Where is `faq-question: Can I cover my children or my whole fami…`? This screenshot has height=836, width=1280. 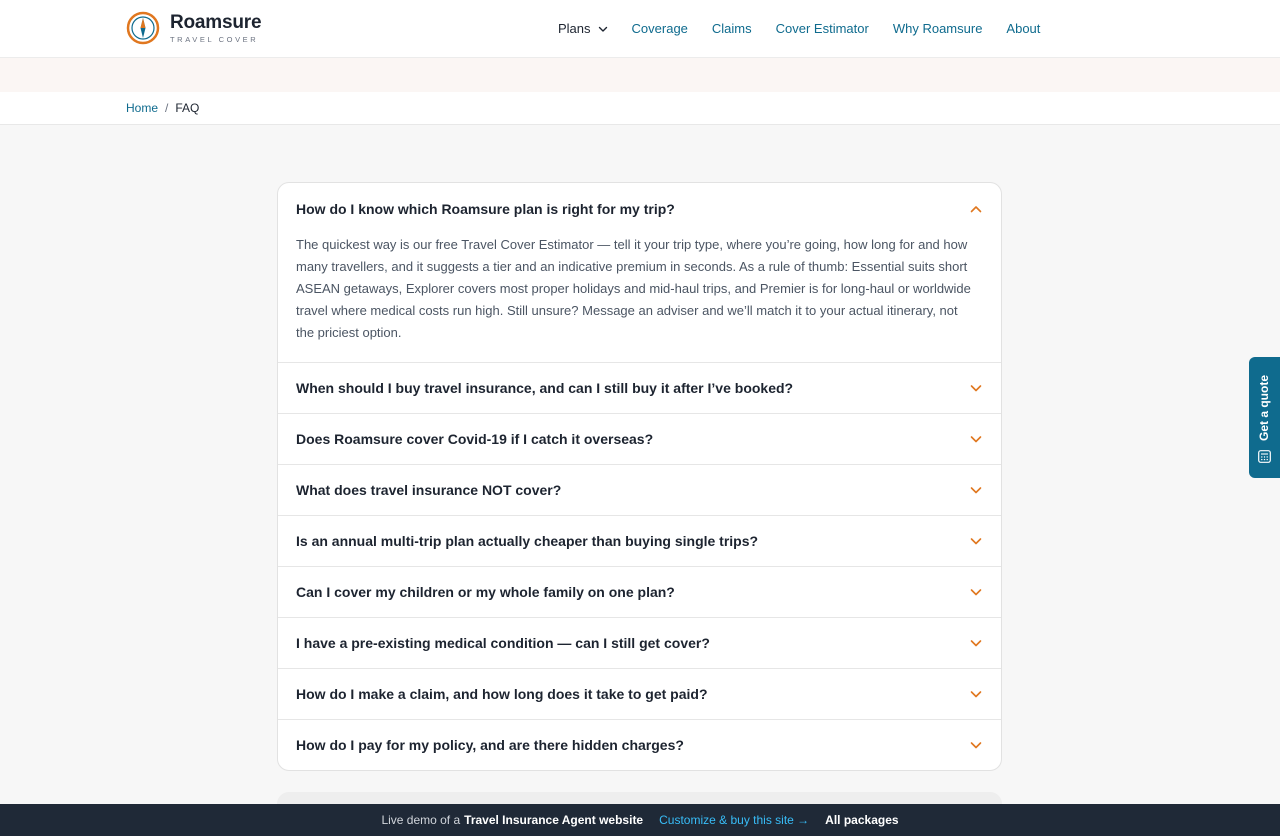
faq-question: Can I cover my children or my whole fami… is located at coordinates (485, 592).